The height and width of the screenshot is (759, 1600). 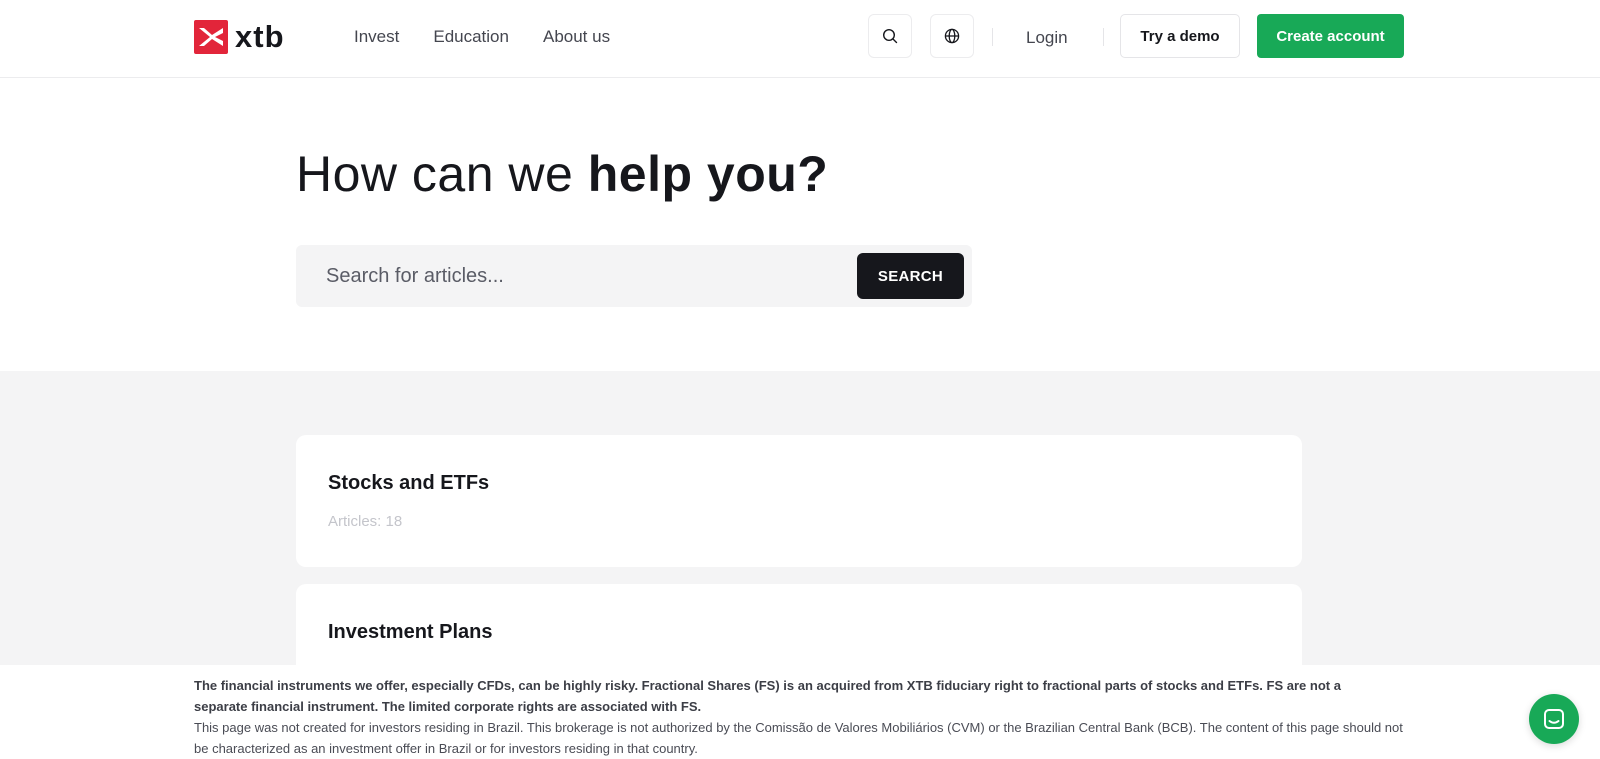 What do you see at coordinates (1180, 36) in the screenshot?
I see `try-demo-button: Try a demo` at bounding box center [1180, 36].